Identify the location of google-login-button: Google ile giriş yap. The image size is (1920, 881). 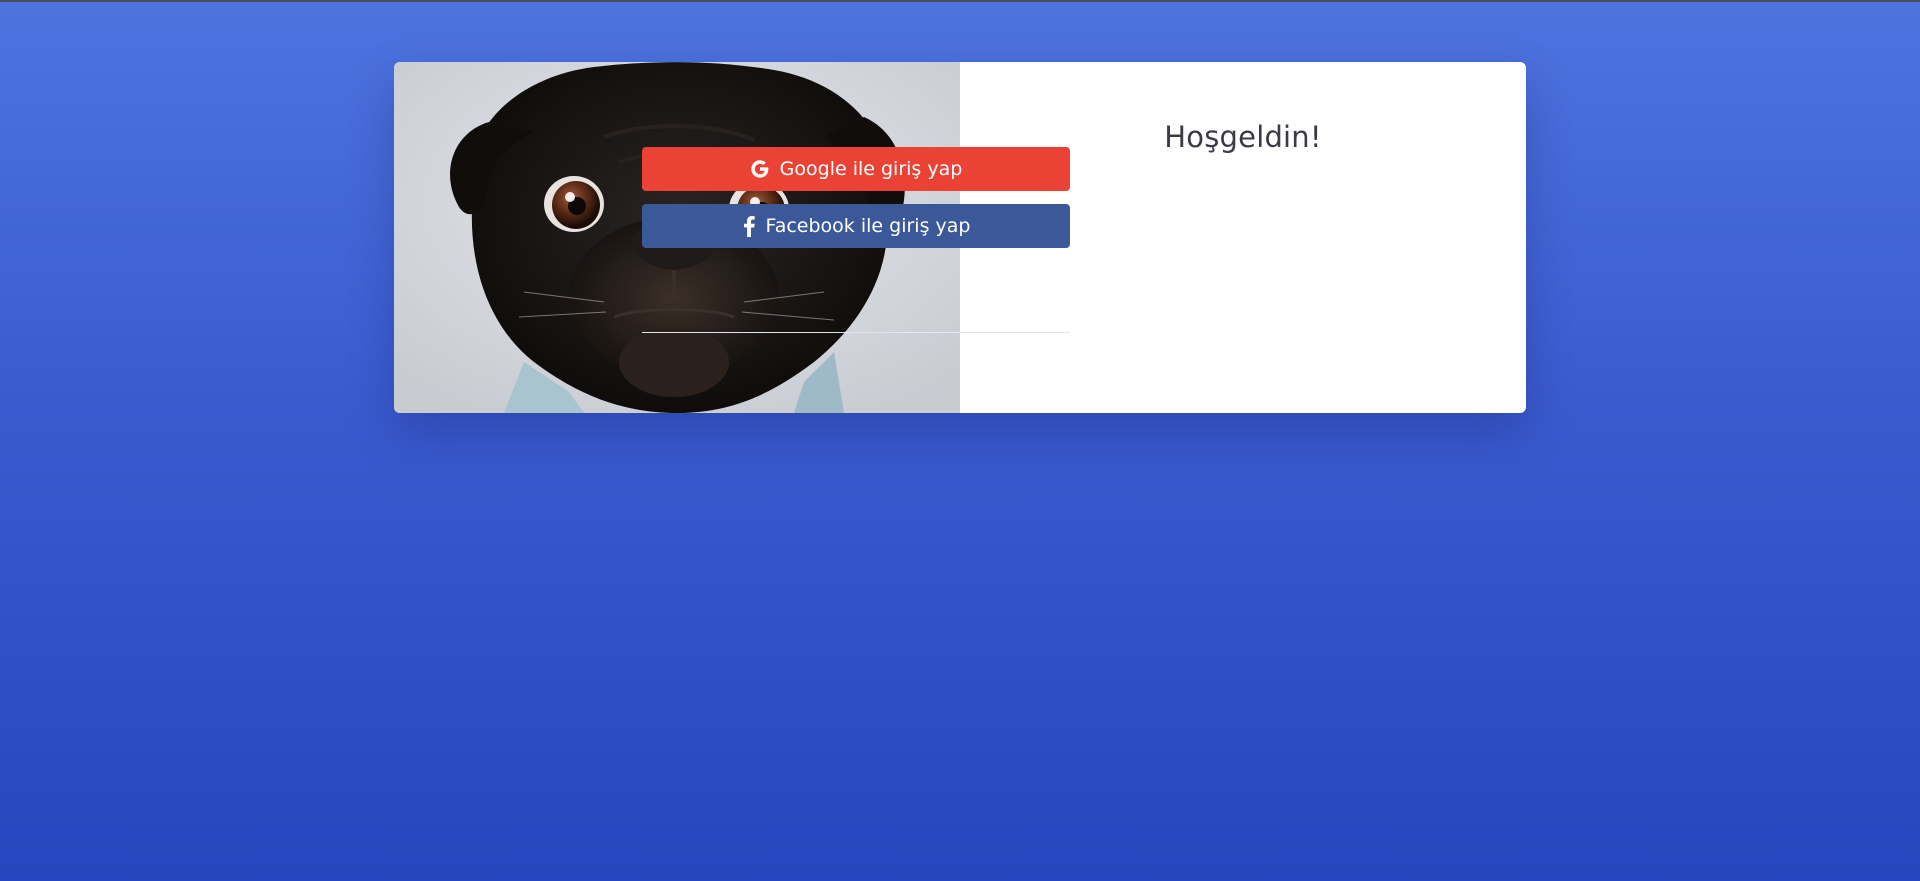
(856, 169).